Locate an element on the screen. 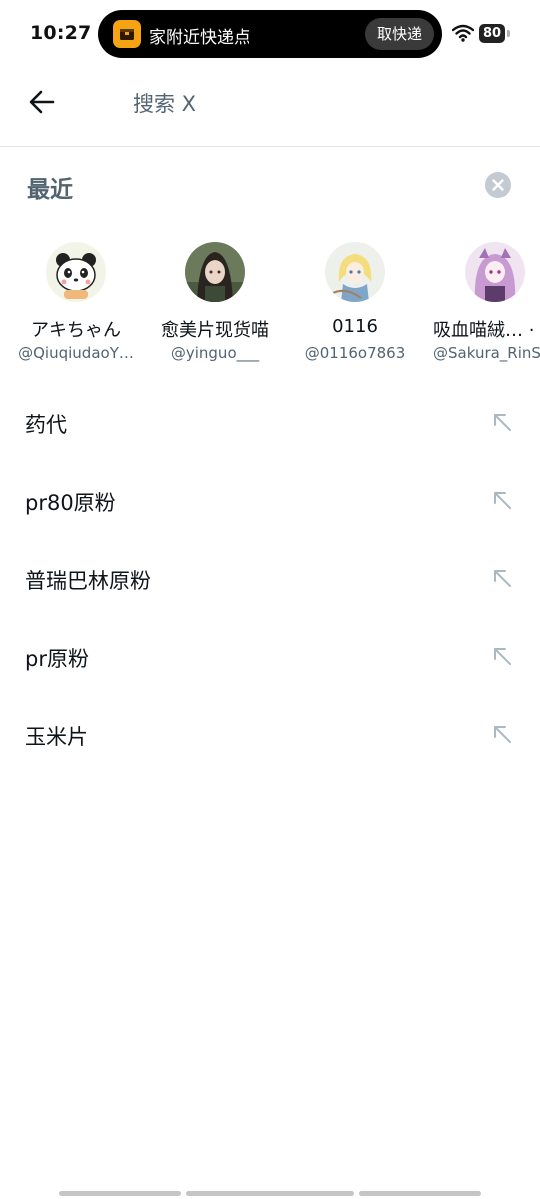 The width and height of the screenshot is (540, 1199). recent-user-name: 吸血喵絨… · is located at coordinates (484, 330).